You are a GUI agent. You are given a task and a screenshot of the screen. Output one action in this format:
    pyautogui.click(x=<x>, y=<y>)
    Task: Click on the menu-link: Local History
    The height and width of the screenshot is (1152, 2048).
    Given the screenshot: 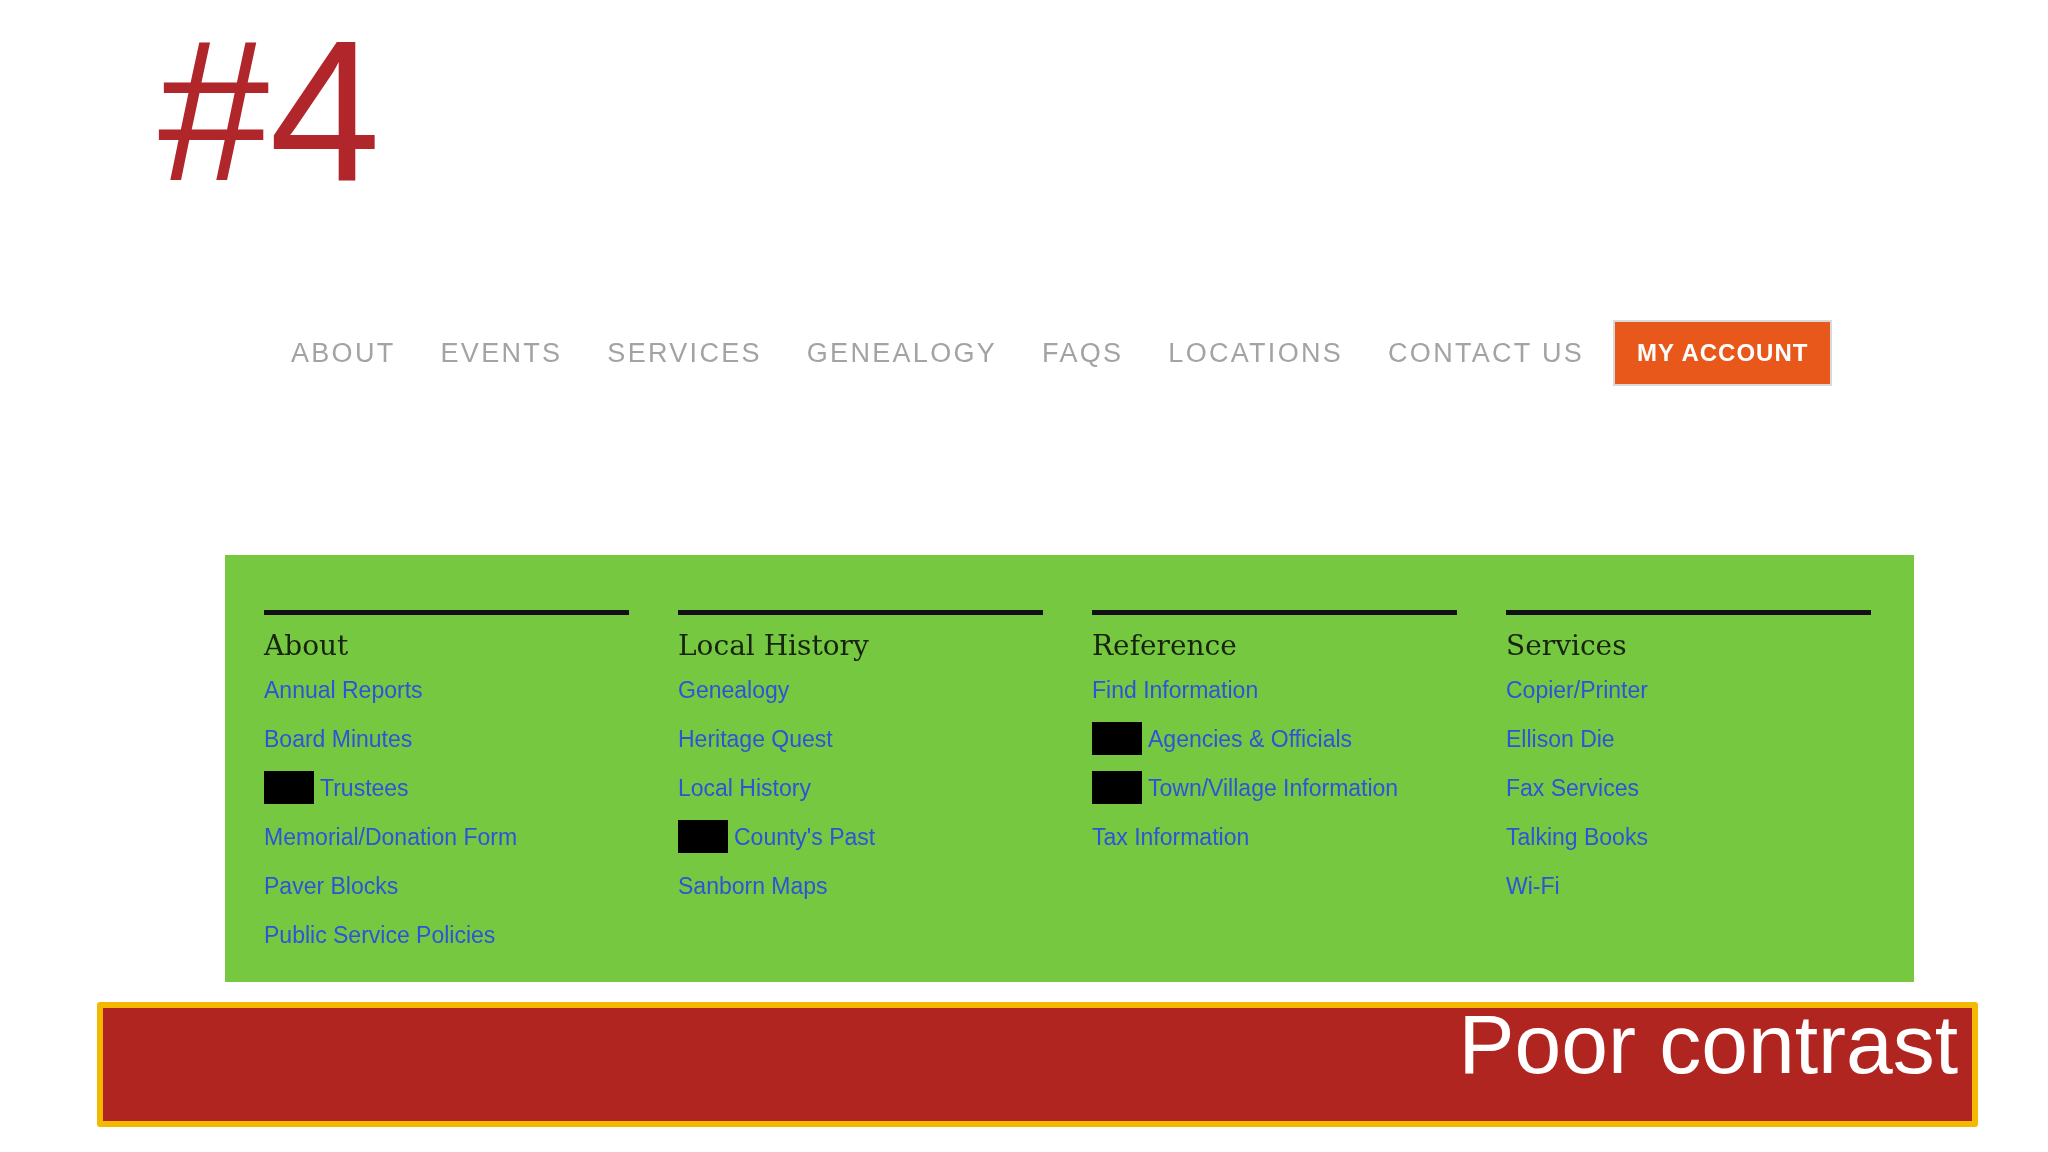 What is the action you would take?
    pyautogui.click(x=744, y=787)
    